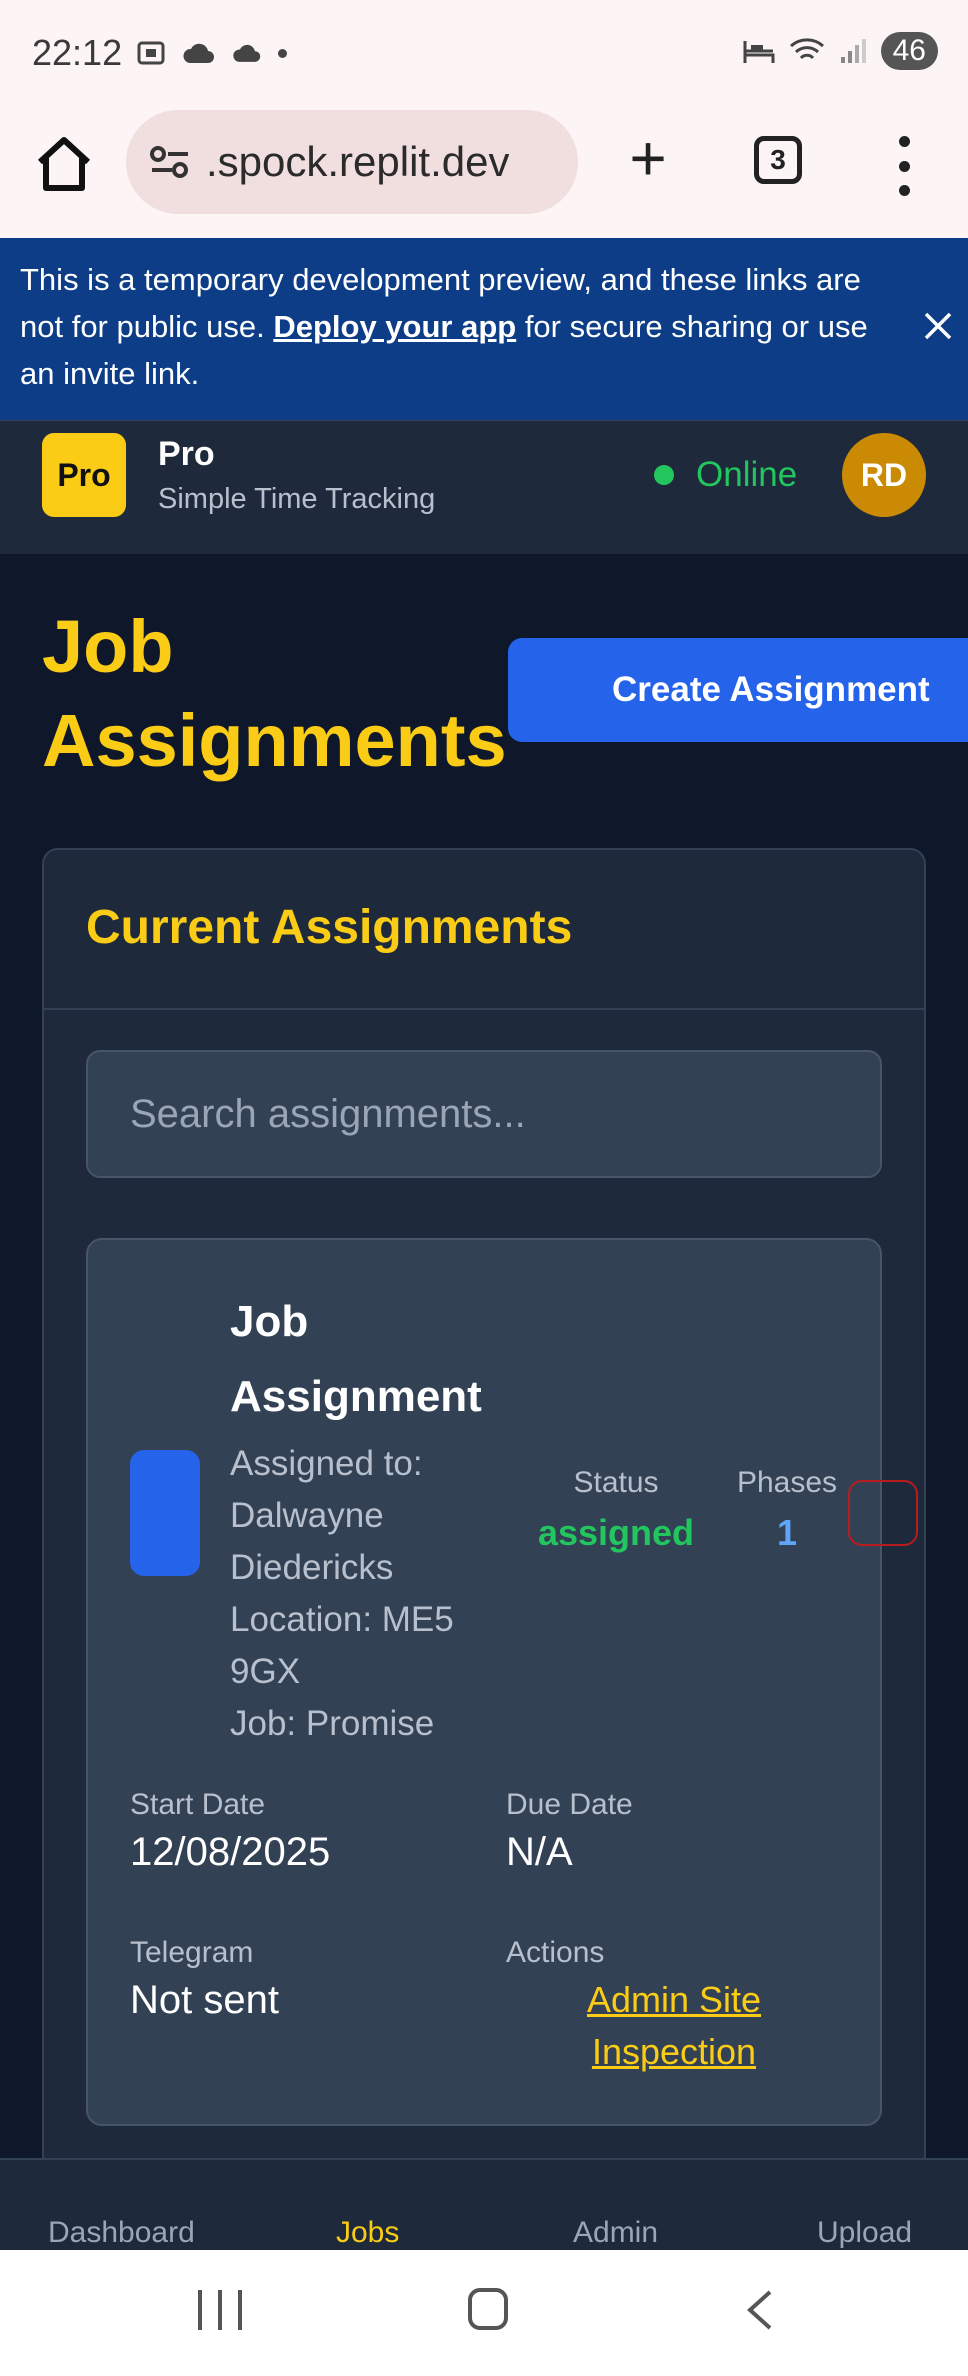  Describe the element at coordinates (342, 1645) in the screenshot. I see `location: Location: ME5 9GX` at that location.